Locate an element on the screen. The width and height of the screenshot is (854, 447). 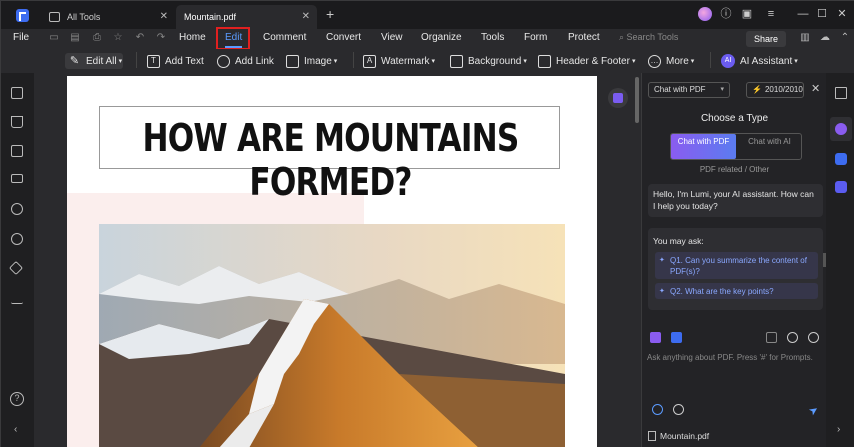
ai-assistant-label: AI Assistant is located at coordinates (766, 61).